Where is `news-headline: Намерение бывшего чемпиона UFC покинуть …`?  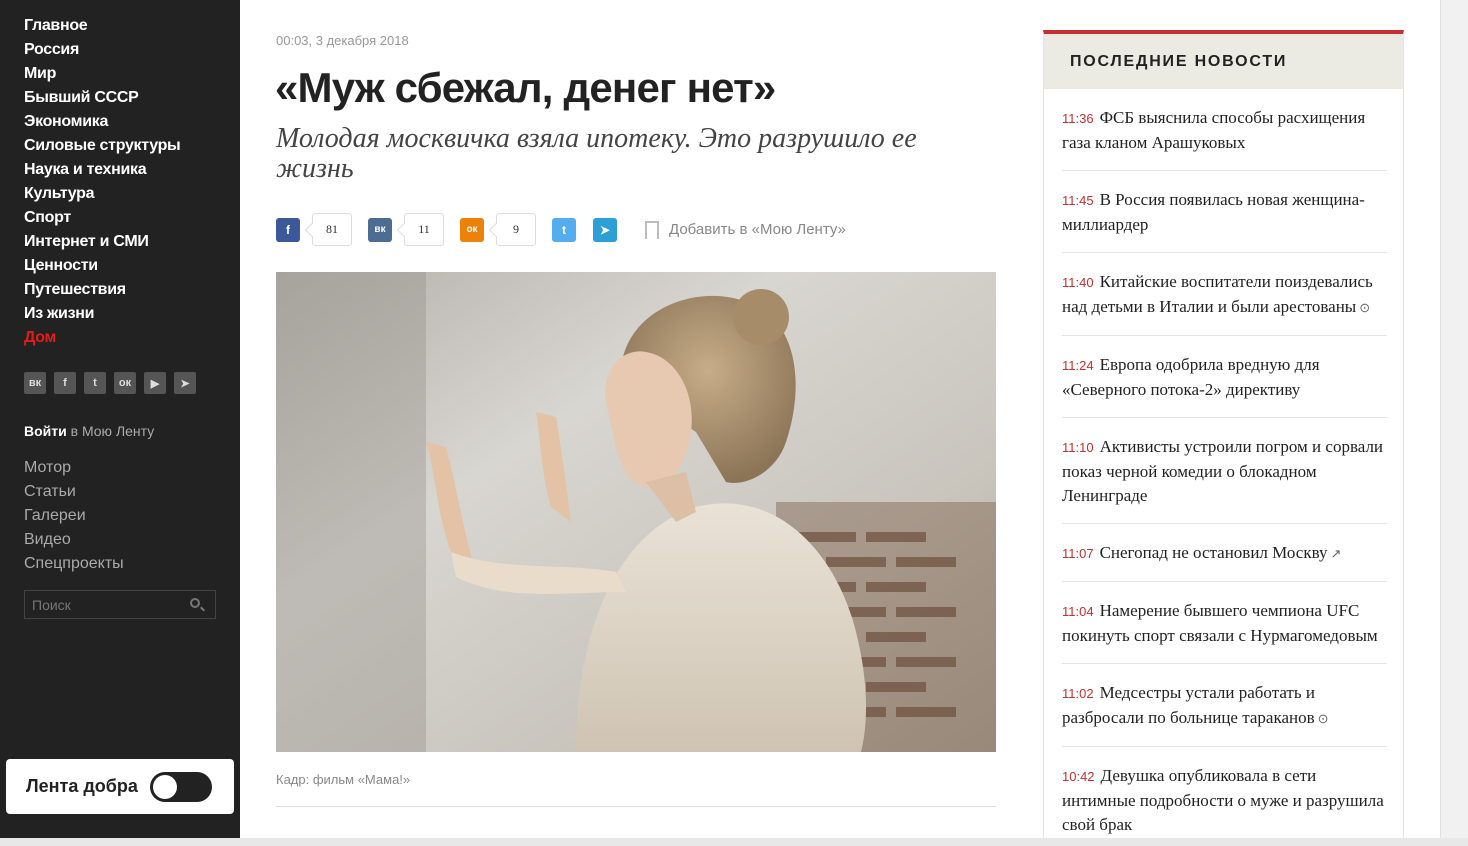 news-headline: Намерение бывшего чемпиона UFC покинуть … is located at coordinates (1220, 623).